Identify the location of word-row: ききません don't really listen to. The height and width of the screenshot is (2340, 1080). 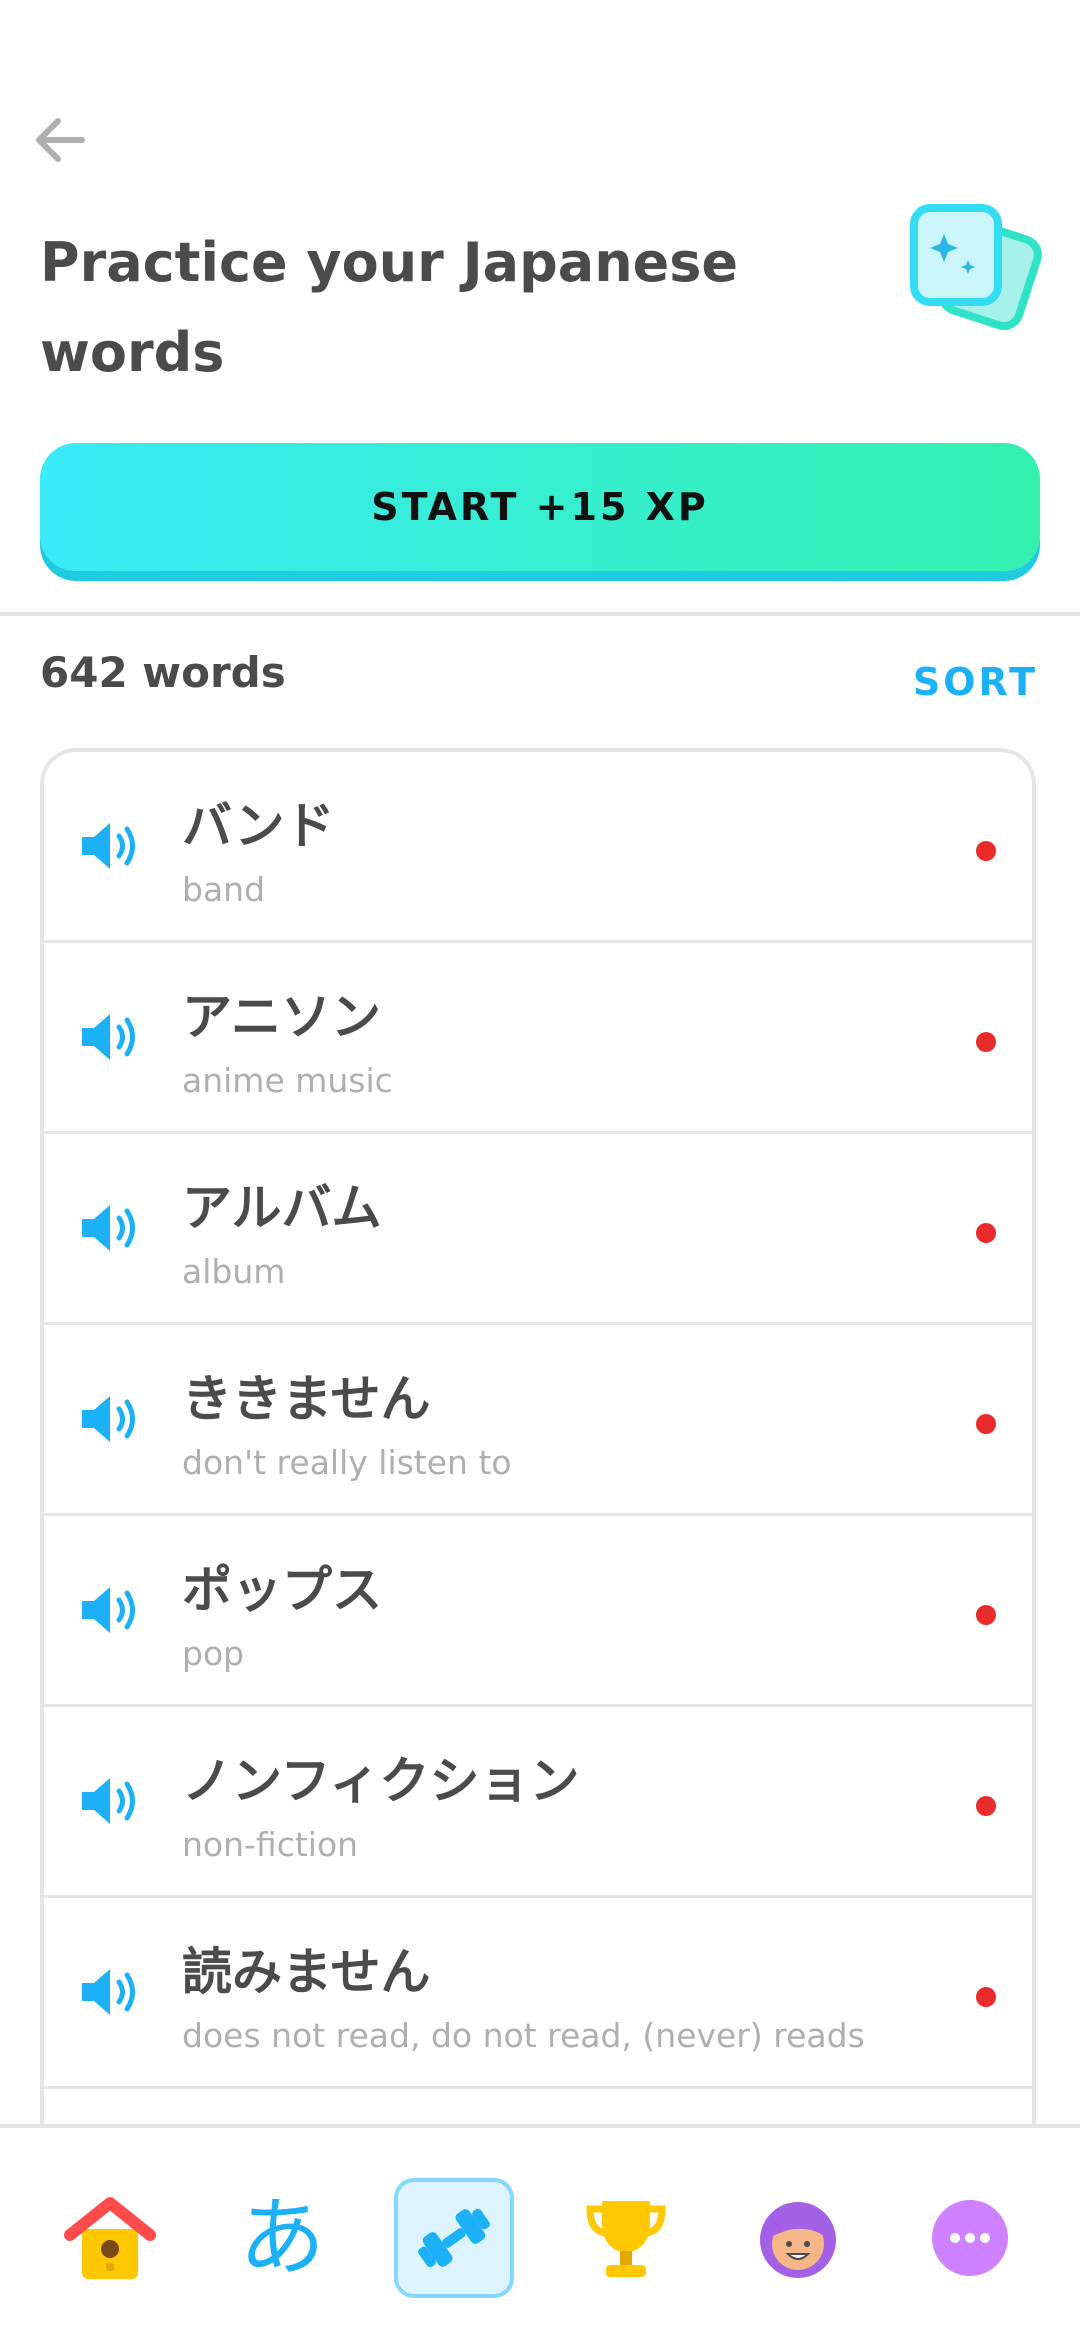
(538, 1420).